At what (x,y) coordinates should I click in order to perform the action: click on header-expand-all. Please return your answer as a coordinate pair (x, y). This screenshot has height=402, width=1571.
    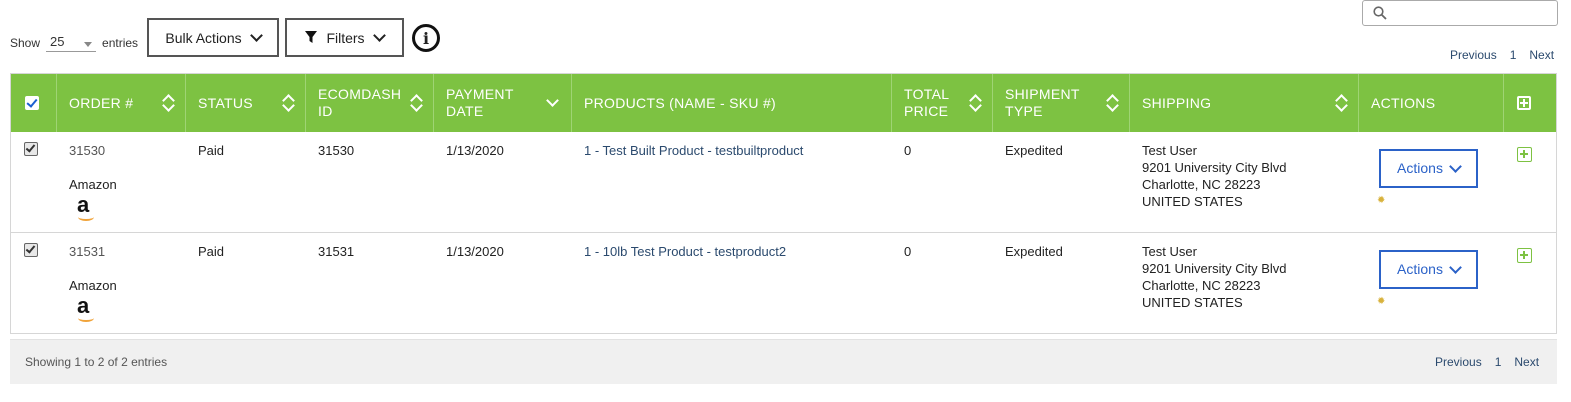
    Looking at the image, I should click on (1530, 103).